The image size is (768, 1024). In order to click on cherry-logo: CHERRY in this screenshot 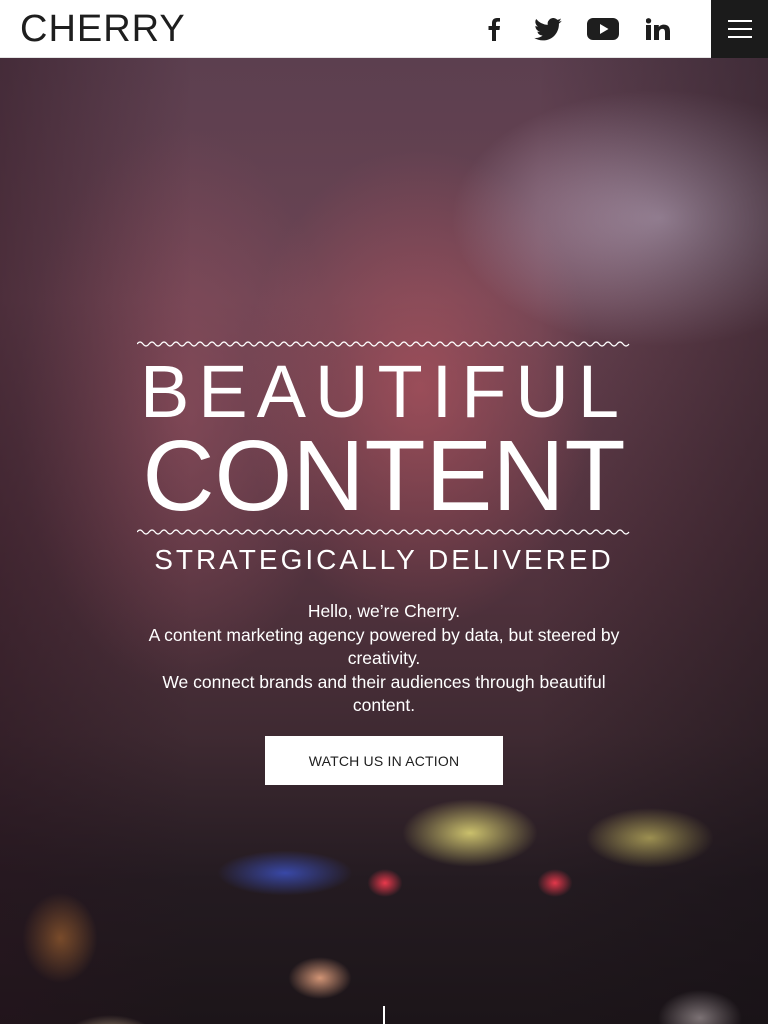, I will do `click(103, 29)`.